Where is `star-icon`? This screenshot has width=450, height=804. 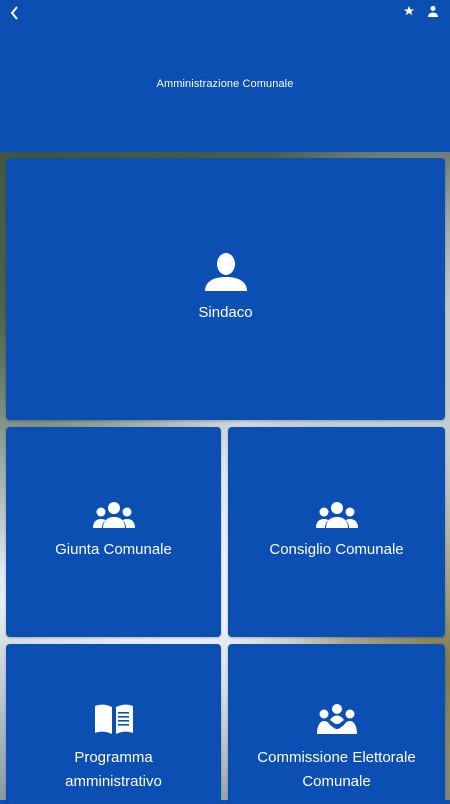 star-icon is located at coordinates (409, 11).